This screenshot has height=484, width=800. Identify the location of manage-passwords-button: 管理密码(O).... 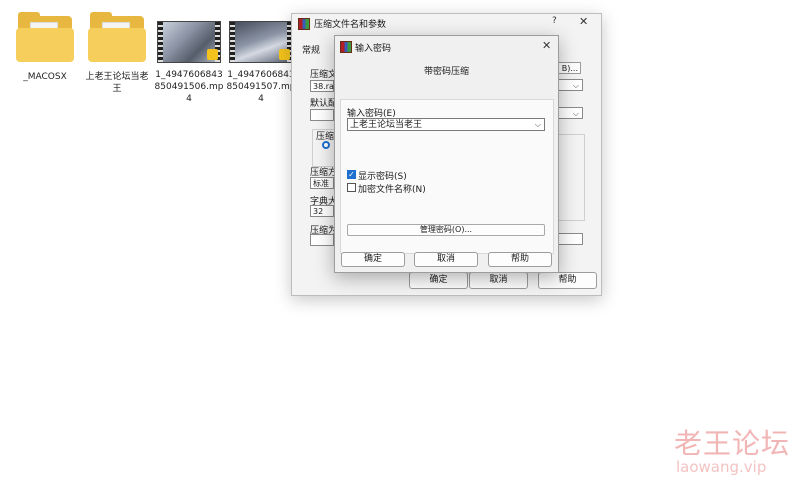
(446, 230).